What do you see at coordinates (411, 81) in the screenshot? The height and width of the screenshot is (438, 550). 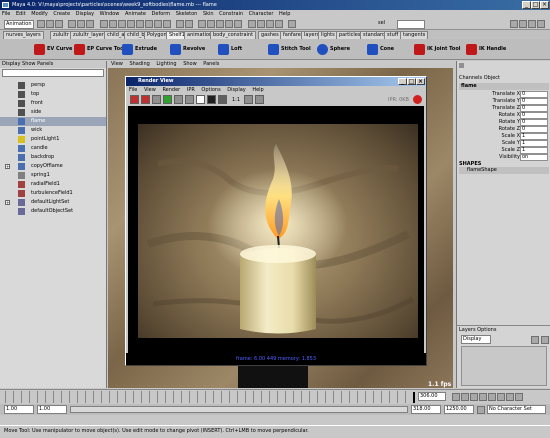 I see `rv-maximize-button: □` at bounding box center [411, 81].